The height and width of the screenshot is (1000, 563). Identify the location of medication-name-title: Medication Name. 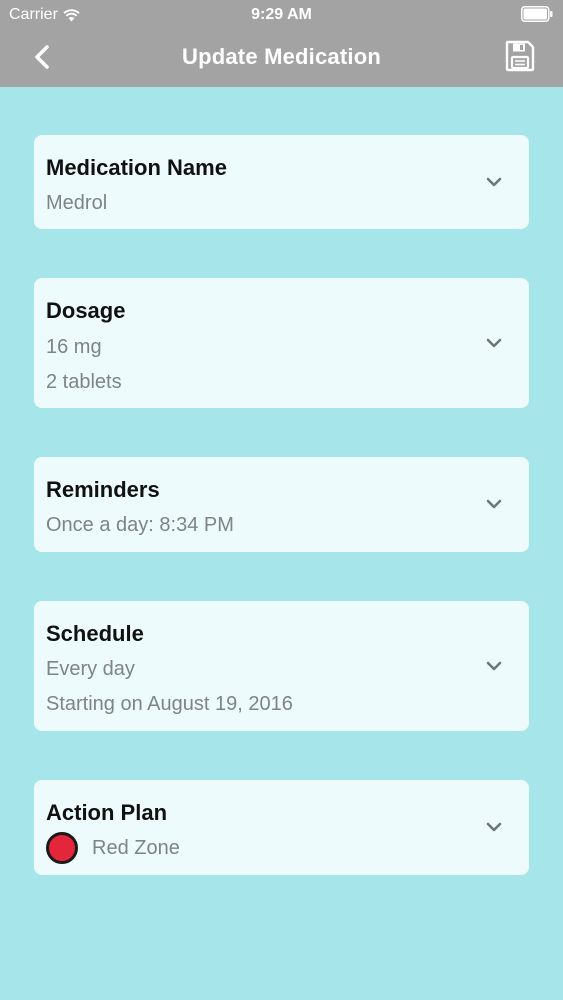
(136, 167).